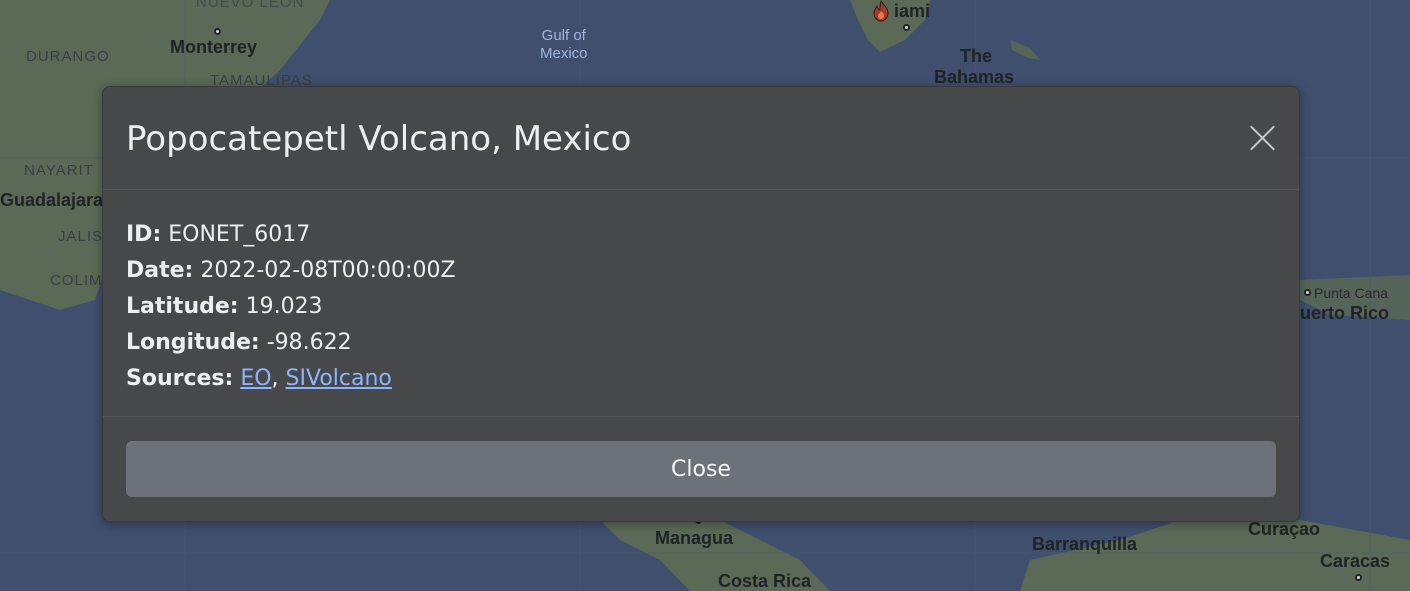 The width and height of the screenshot is (1410, 591). What do you see at coordinates (214, 47) in the screenshot?
I see `map-label-monterrey: Monterrey` at bounding box center [214, 47].